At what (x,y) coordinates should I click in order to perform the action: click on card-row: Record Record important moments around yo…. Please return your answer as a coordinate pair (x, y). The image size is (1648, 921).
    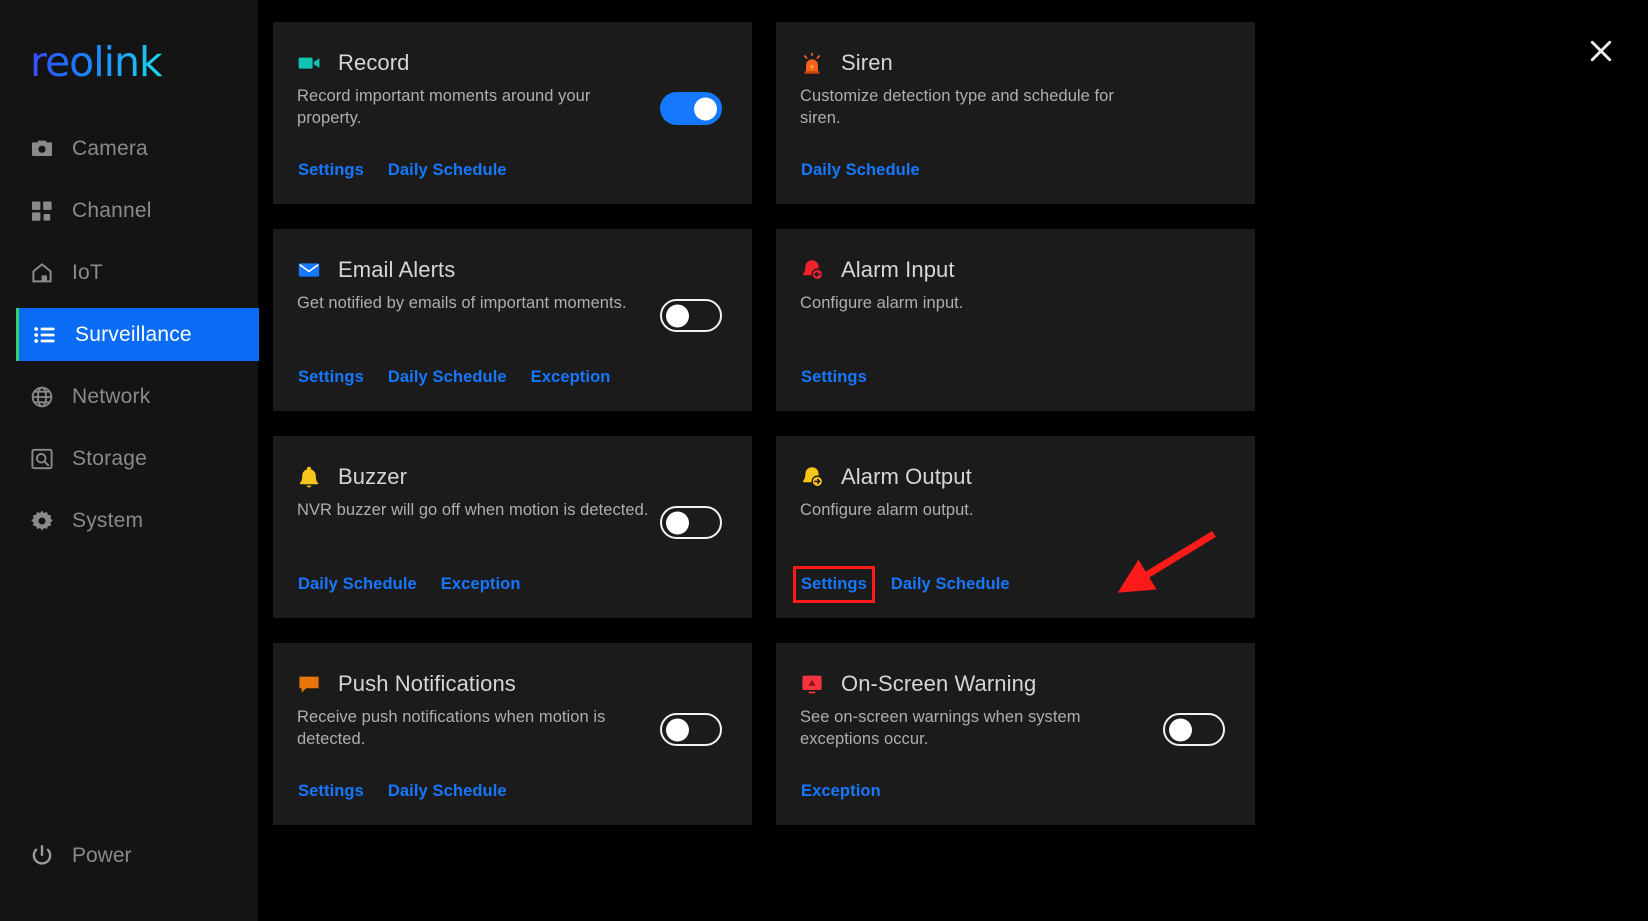
    Looking at the image, I should click on (764, 113).